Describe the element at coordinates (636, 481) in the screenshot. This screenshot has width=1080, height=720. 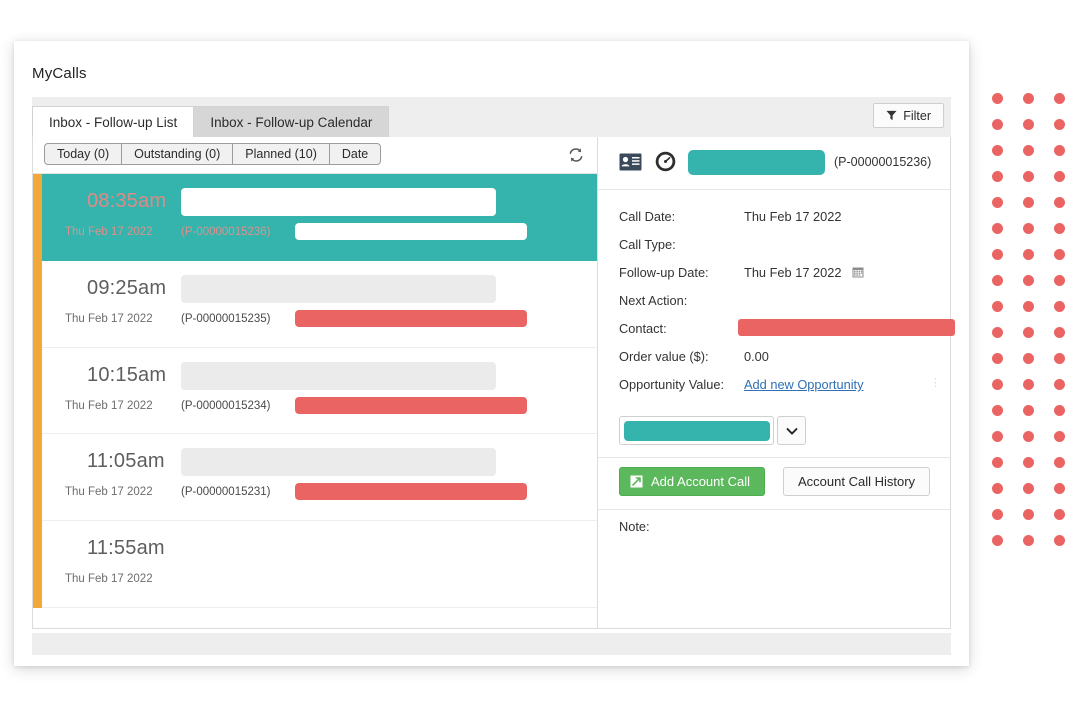
I see `add-call-icon` at that location.